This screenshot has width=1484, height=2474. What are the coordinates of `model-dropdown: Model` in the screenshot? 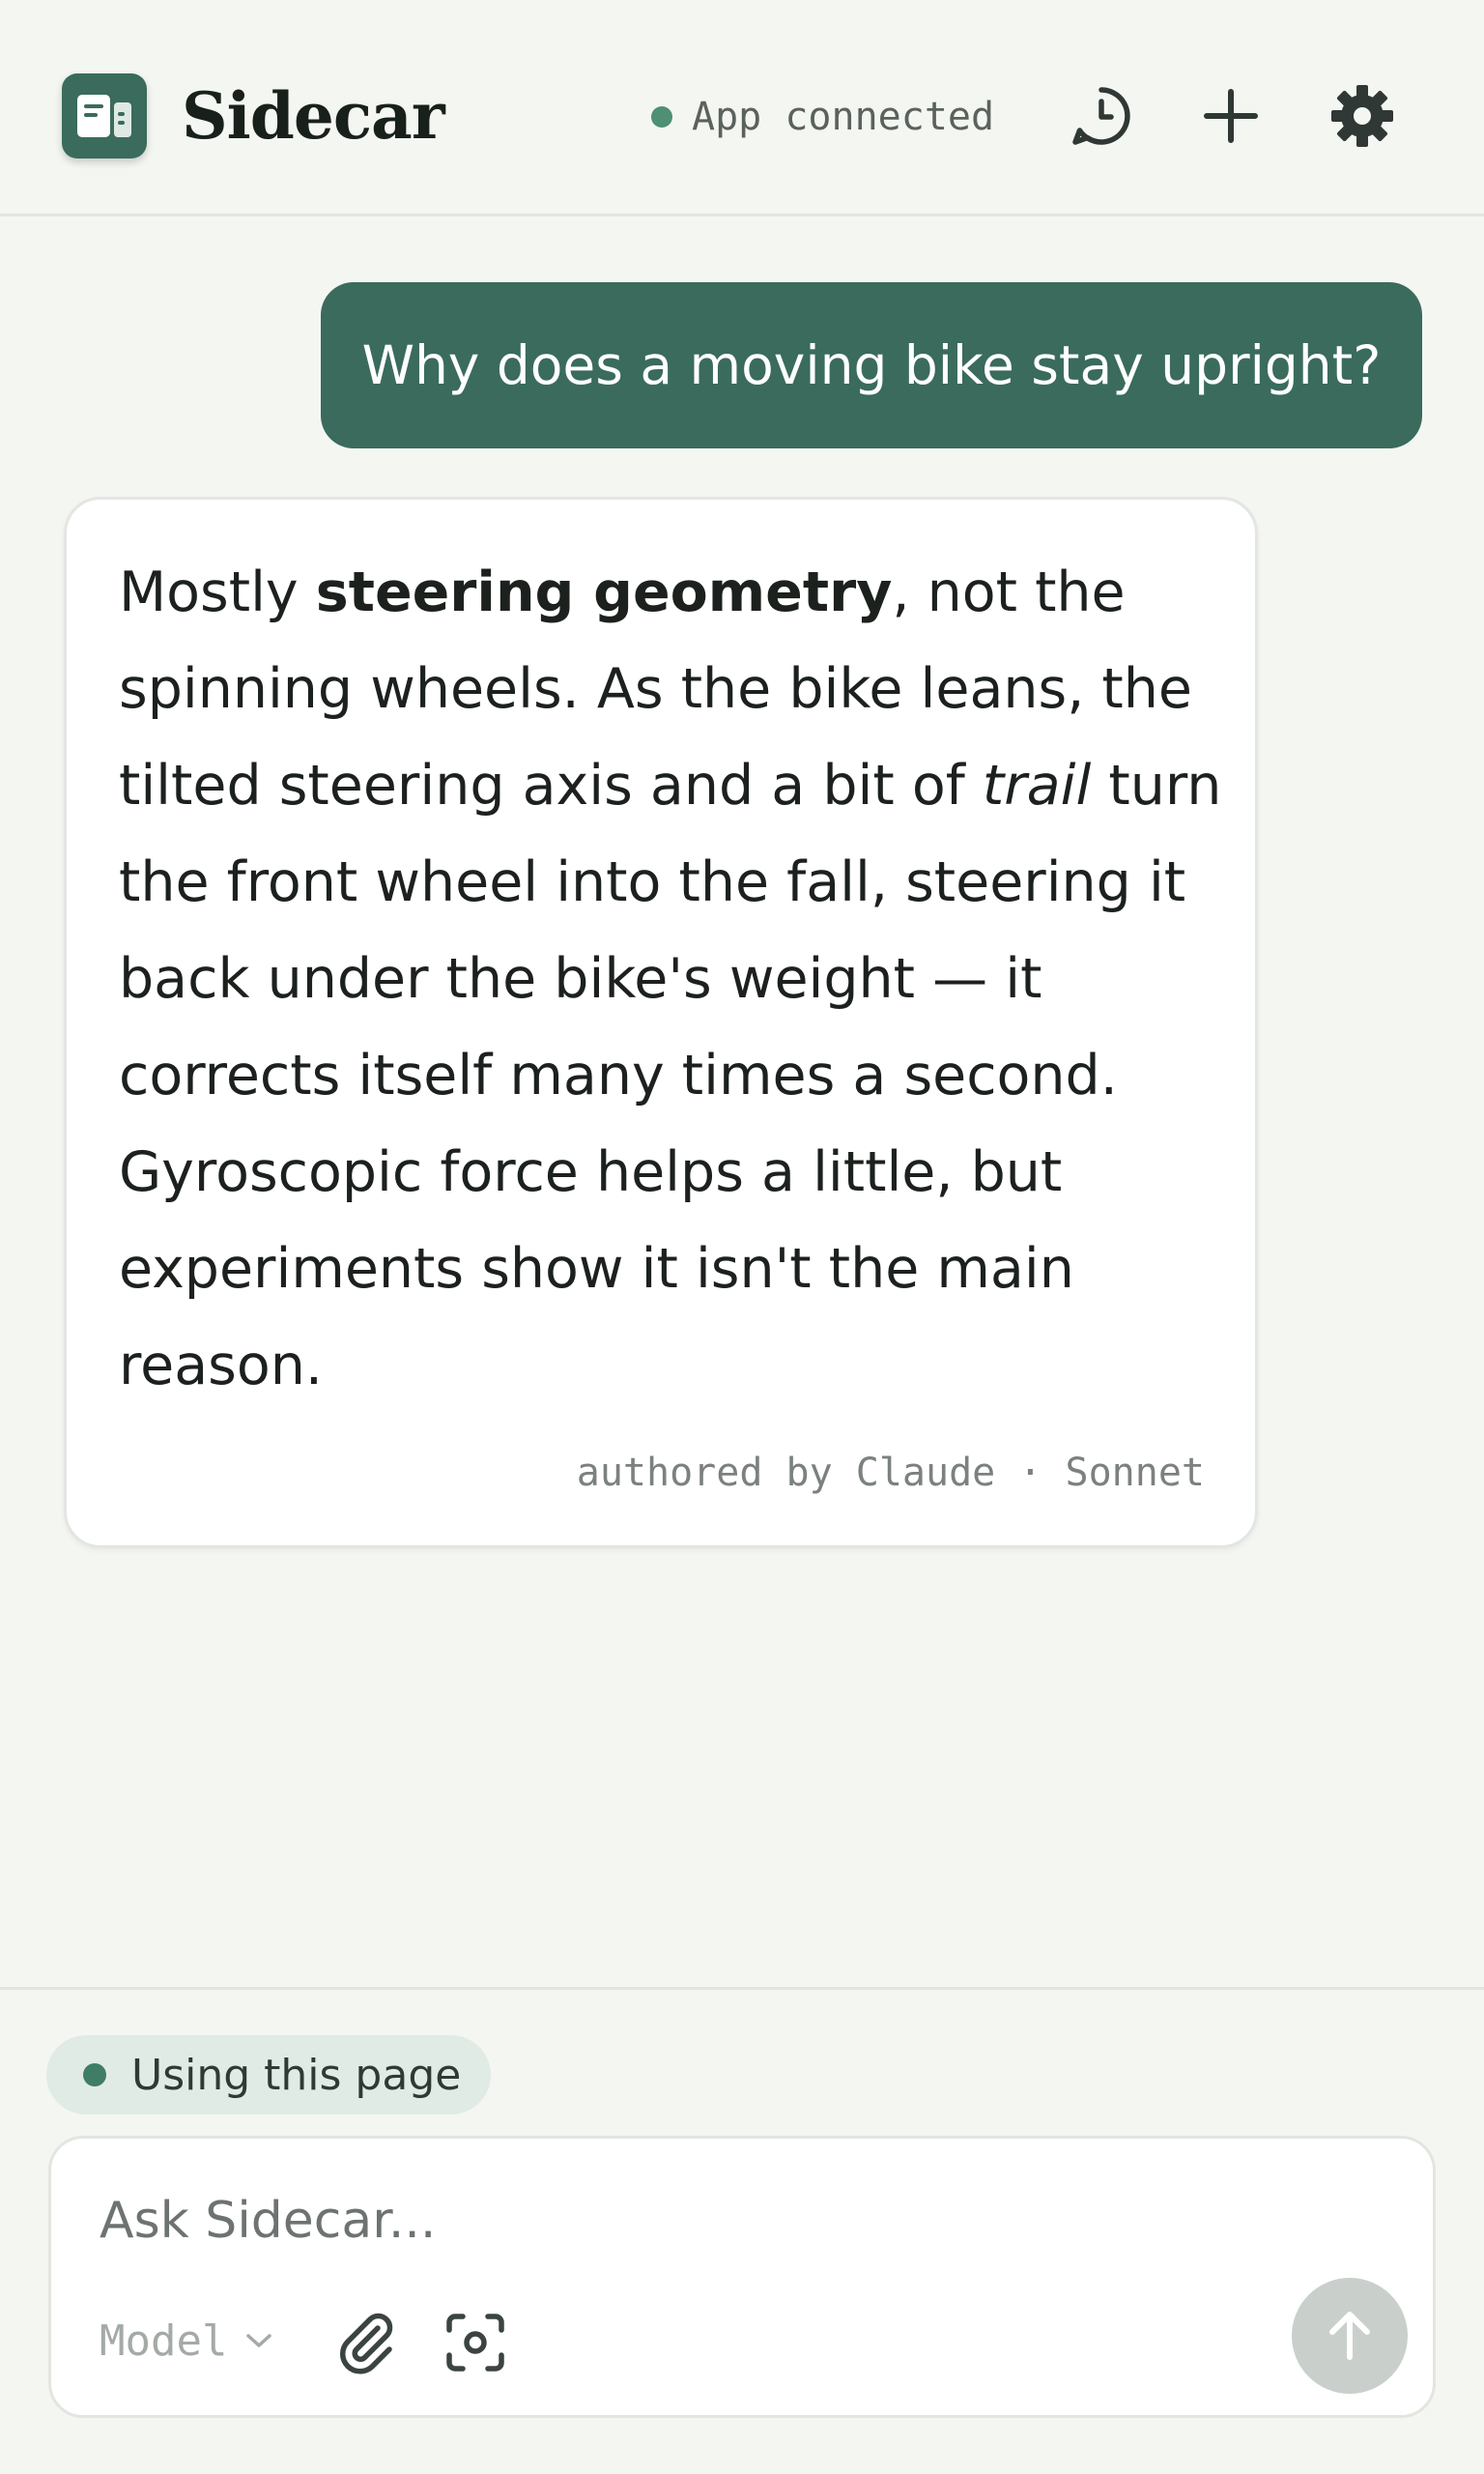 It's located at (186, 2340).